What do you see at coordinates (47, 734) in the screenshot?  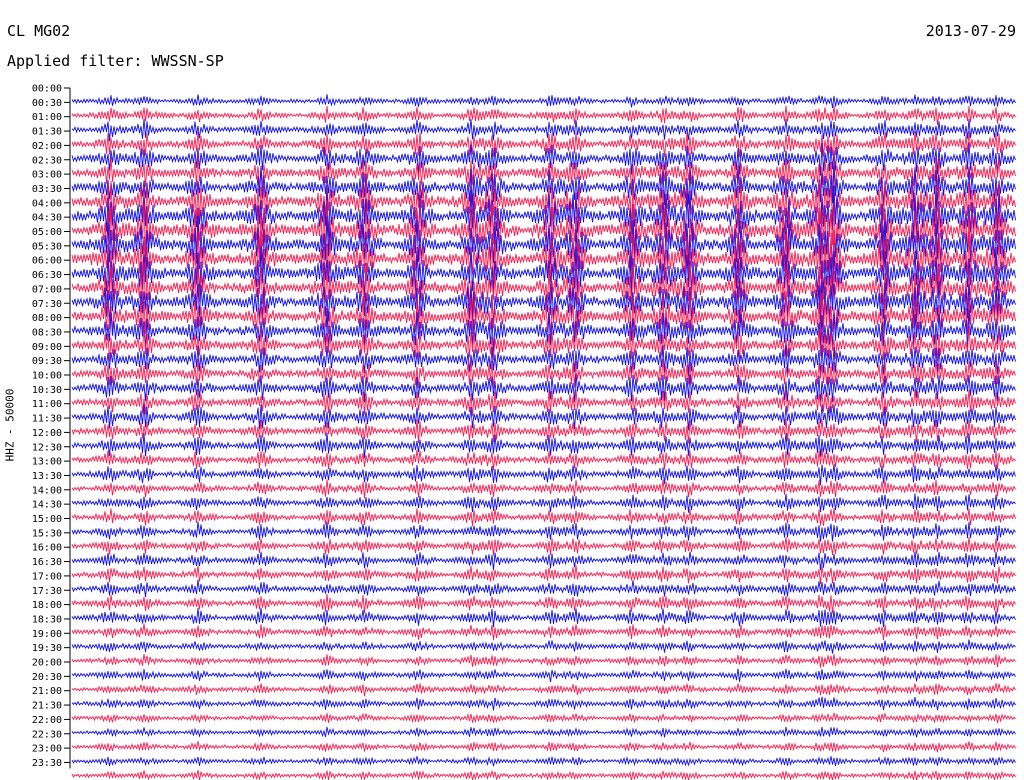 I see `time-tick-label: 22:30` at bounding box center [47, 734].